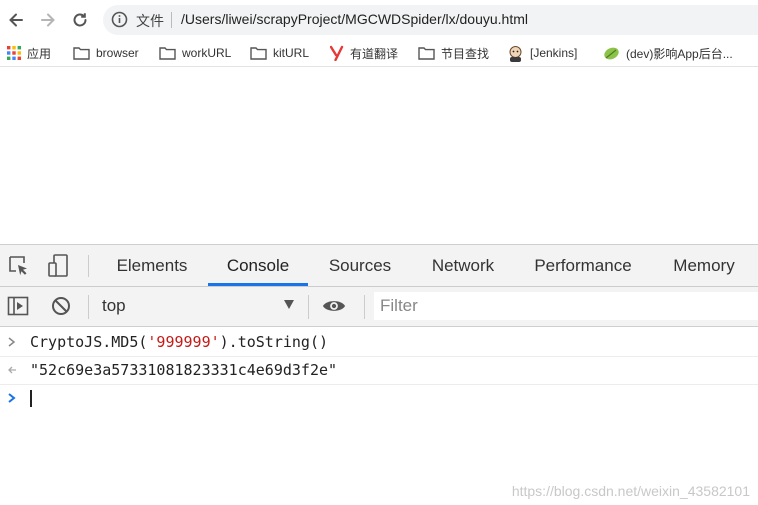  I want to click on context-label: top, so click(114, 305).